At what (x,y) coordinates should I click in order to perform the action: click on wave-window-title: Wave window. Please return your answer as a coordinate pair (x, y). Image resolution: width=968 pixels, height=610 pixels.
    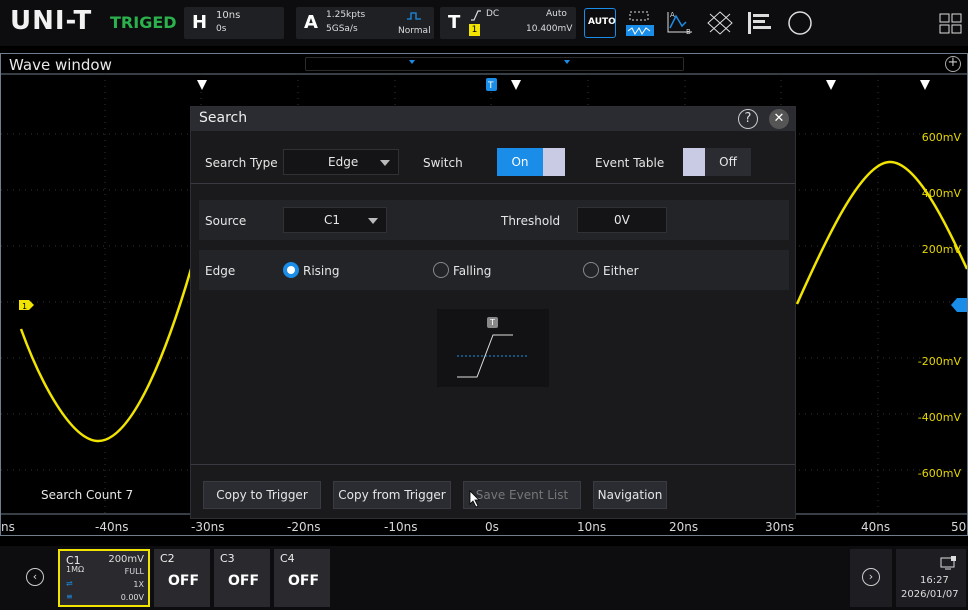
    Looking at the image, I should click on (60, 65).